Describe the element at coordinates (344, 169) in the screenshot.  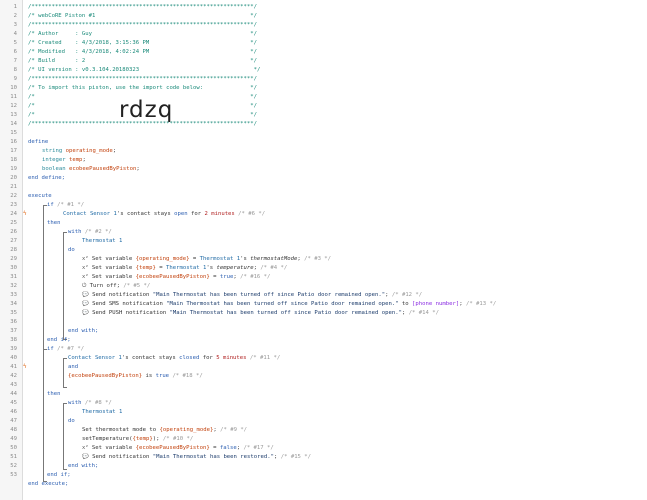
I see `define-variable: boolean ecobeePausedByPiston;` at that location.